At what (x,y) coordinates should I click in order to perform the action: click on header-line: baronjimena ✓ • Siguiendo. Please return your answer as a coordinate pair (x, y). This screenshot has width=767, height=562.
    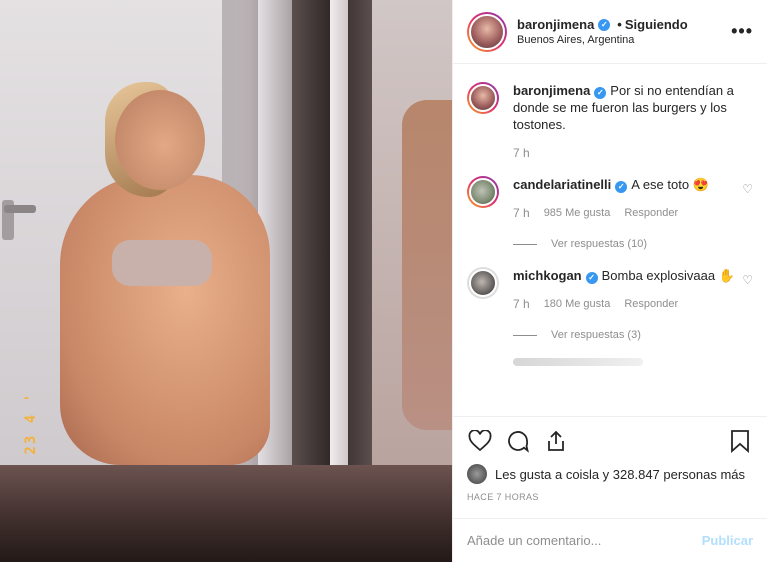
    Looking at the image, I should click on (624, 24).